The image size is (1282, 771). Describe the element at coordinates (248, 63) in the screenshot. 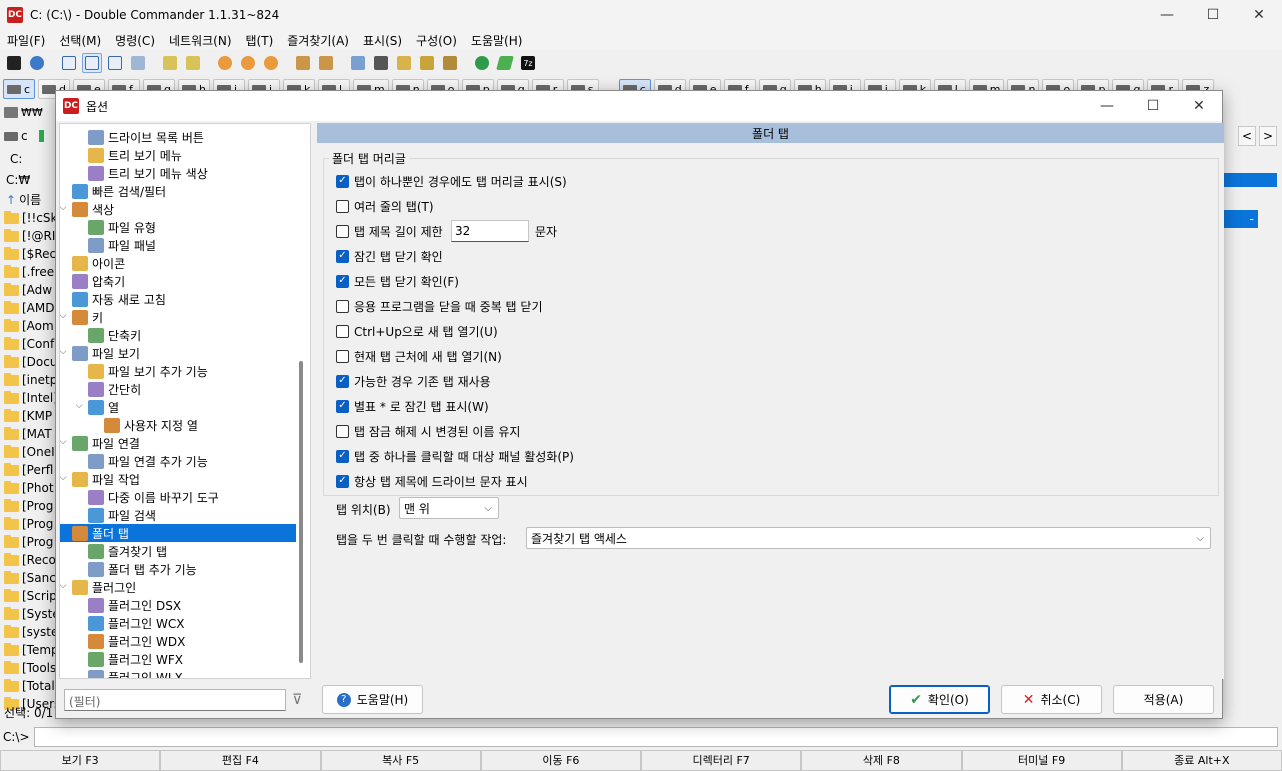

I see `select-all-icon` at that location.